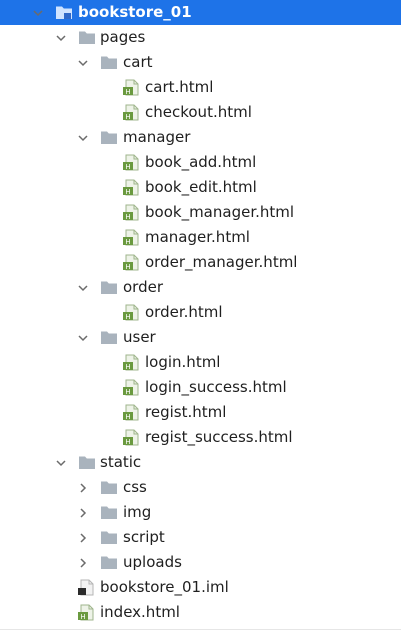 The width and height of the screenshot is (401, 630). Describe the element at coordinates (138, 62) in the screenshot. I see `tree-item-label: cart` at that location.